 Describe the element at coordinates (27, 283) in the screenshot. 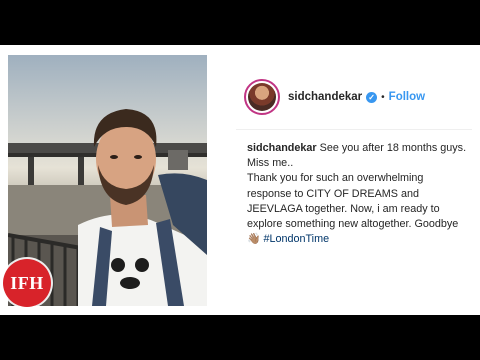

I see `ifh-logo-watermark: IFH` at that location.